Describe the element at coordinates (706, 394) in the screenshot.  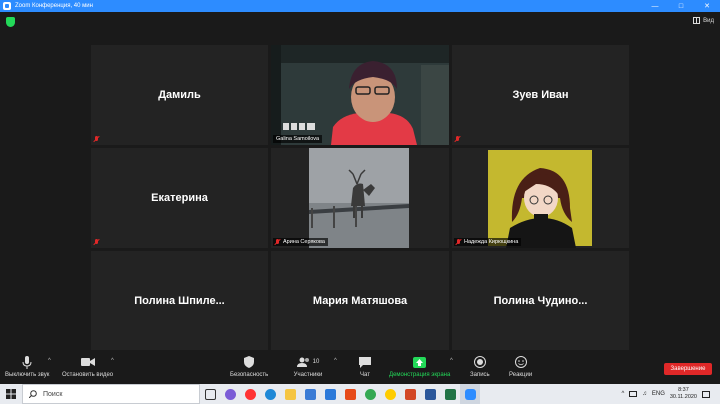
I see `notifications-icon` at that location.